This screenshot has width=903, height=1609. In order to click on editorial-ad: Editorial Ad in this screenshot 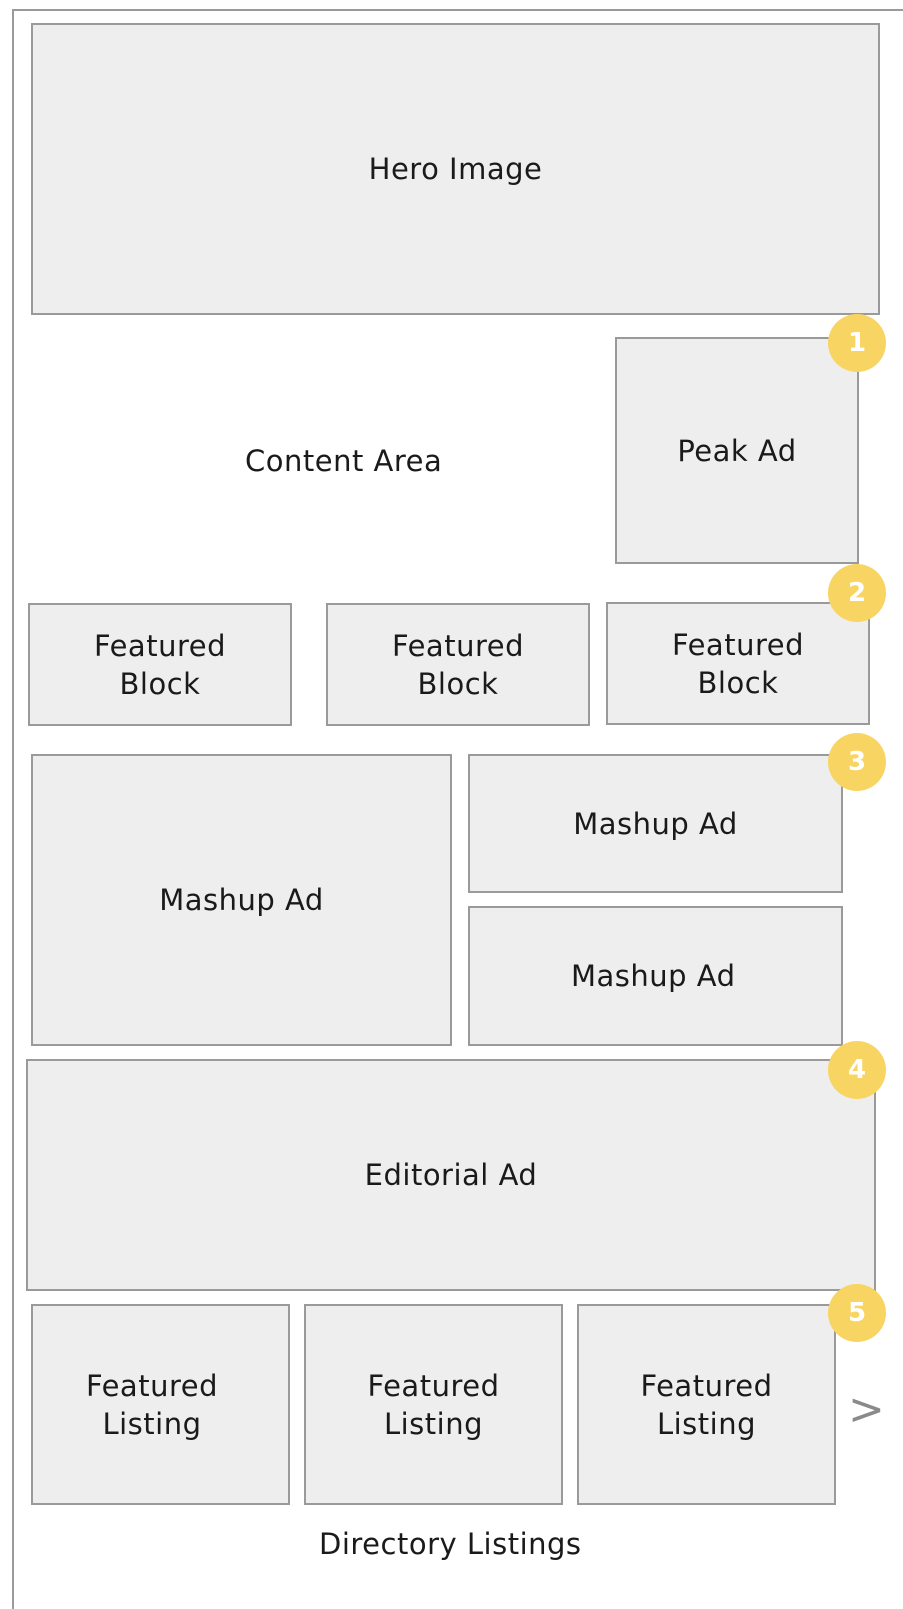, I will do `click(451, 1175)`.